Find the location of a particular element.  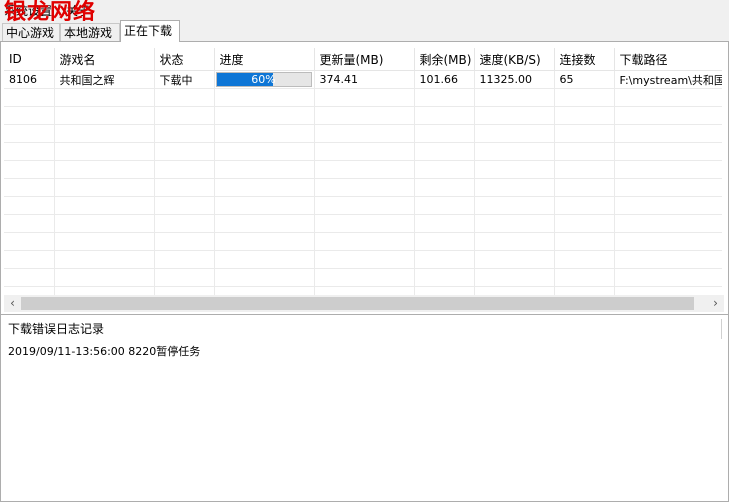

log-entry: 2019/09/11-13:56:00 8220暂停任务 is located at coordinates (104, 351).